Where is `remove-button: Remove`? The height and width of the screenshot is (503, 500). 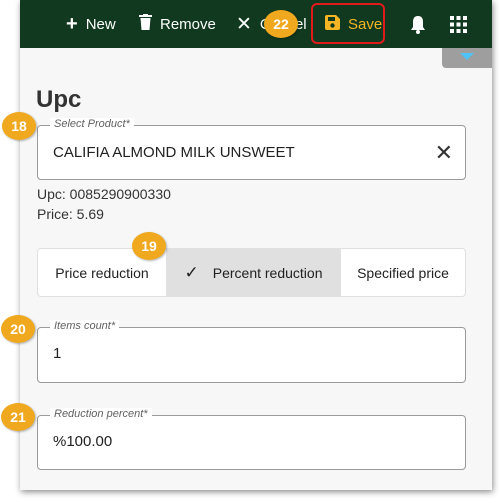
remove-button: Remove is located at coordinates (177, 24).